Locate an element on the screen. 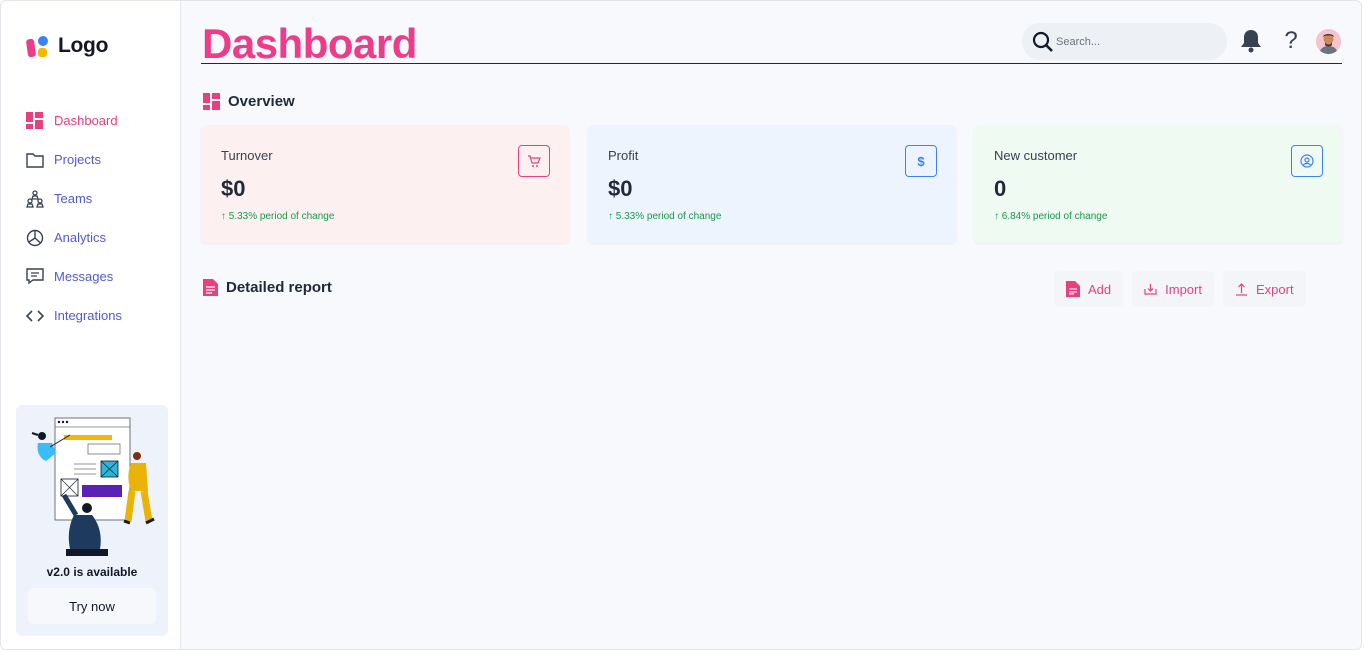 The height and width of the screenshot is (651, 1364). report-heading: Detailed report is located at coordinates (267, 287).